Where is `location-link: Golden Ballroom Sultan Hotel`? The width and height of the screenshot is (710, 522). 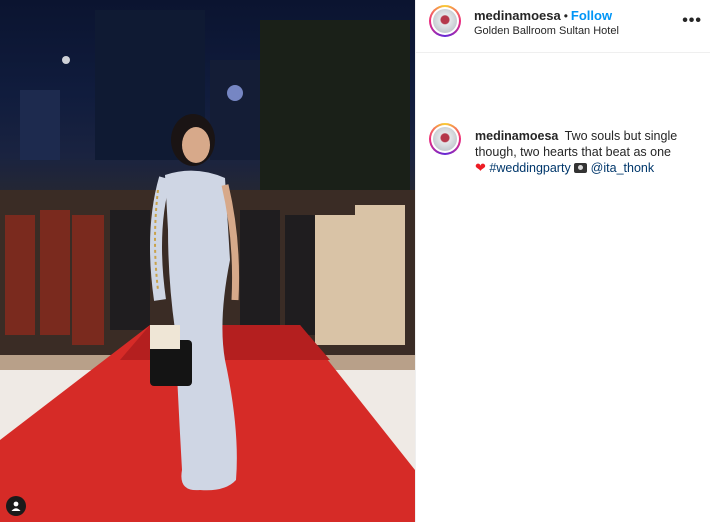
location-link: Golden Ballroom Sultan Hotel is located at coordinates (546, 31).